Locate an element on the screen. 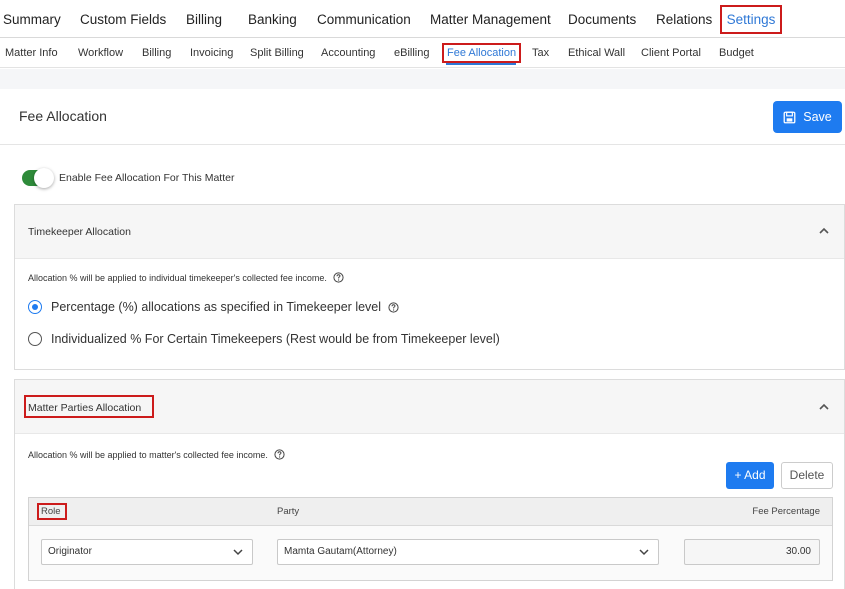 The width and height of the screenshot is (845, 589). add-party-button: + Add is located at coordinates (750, 475).